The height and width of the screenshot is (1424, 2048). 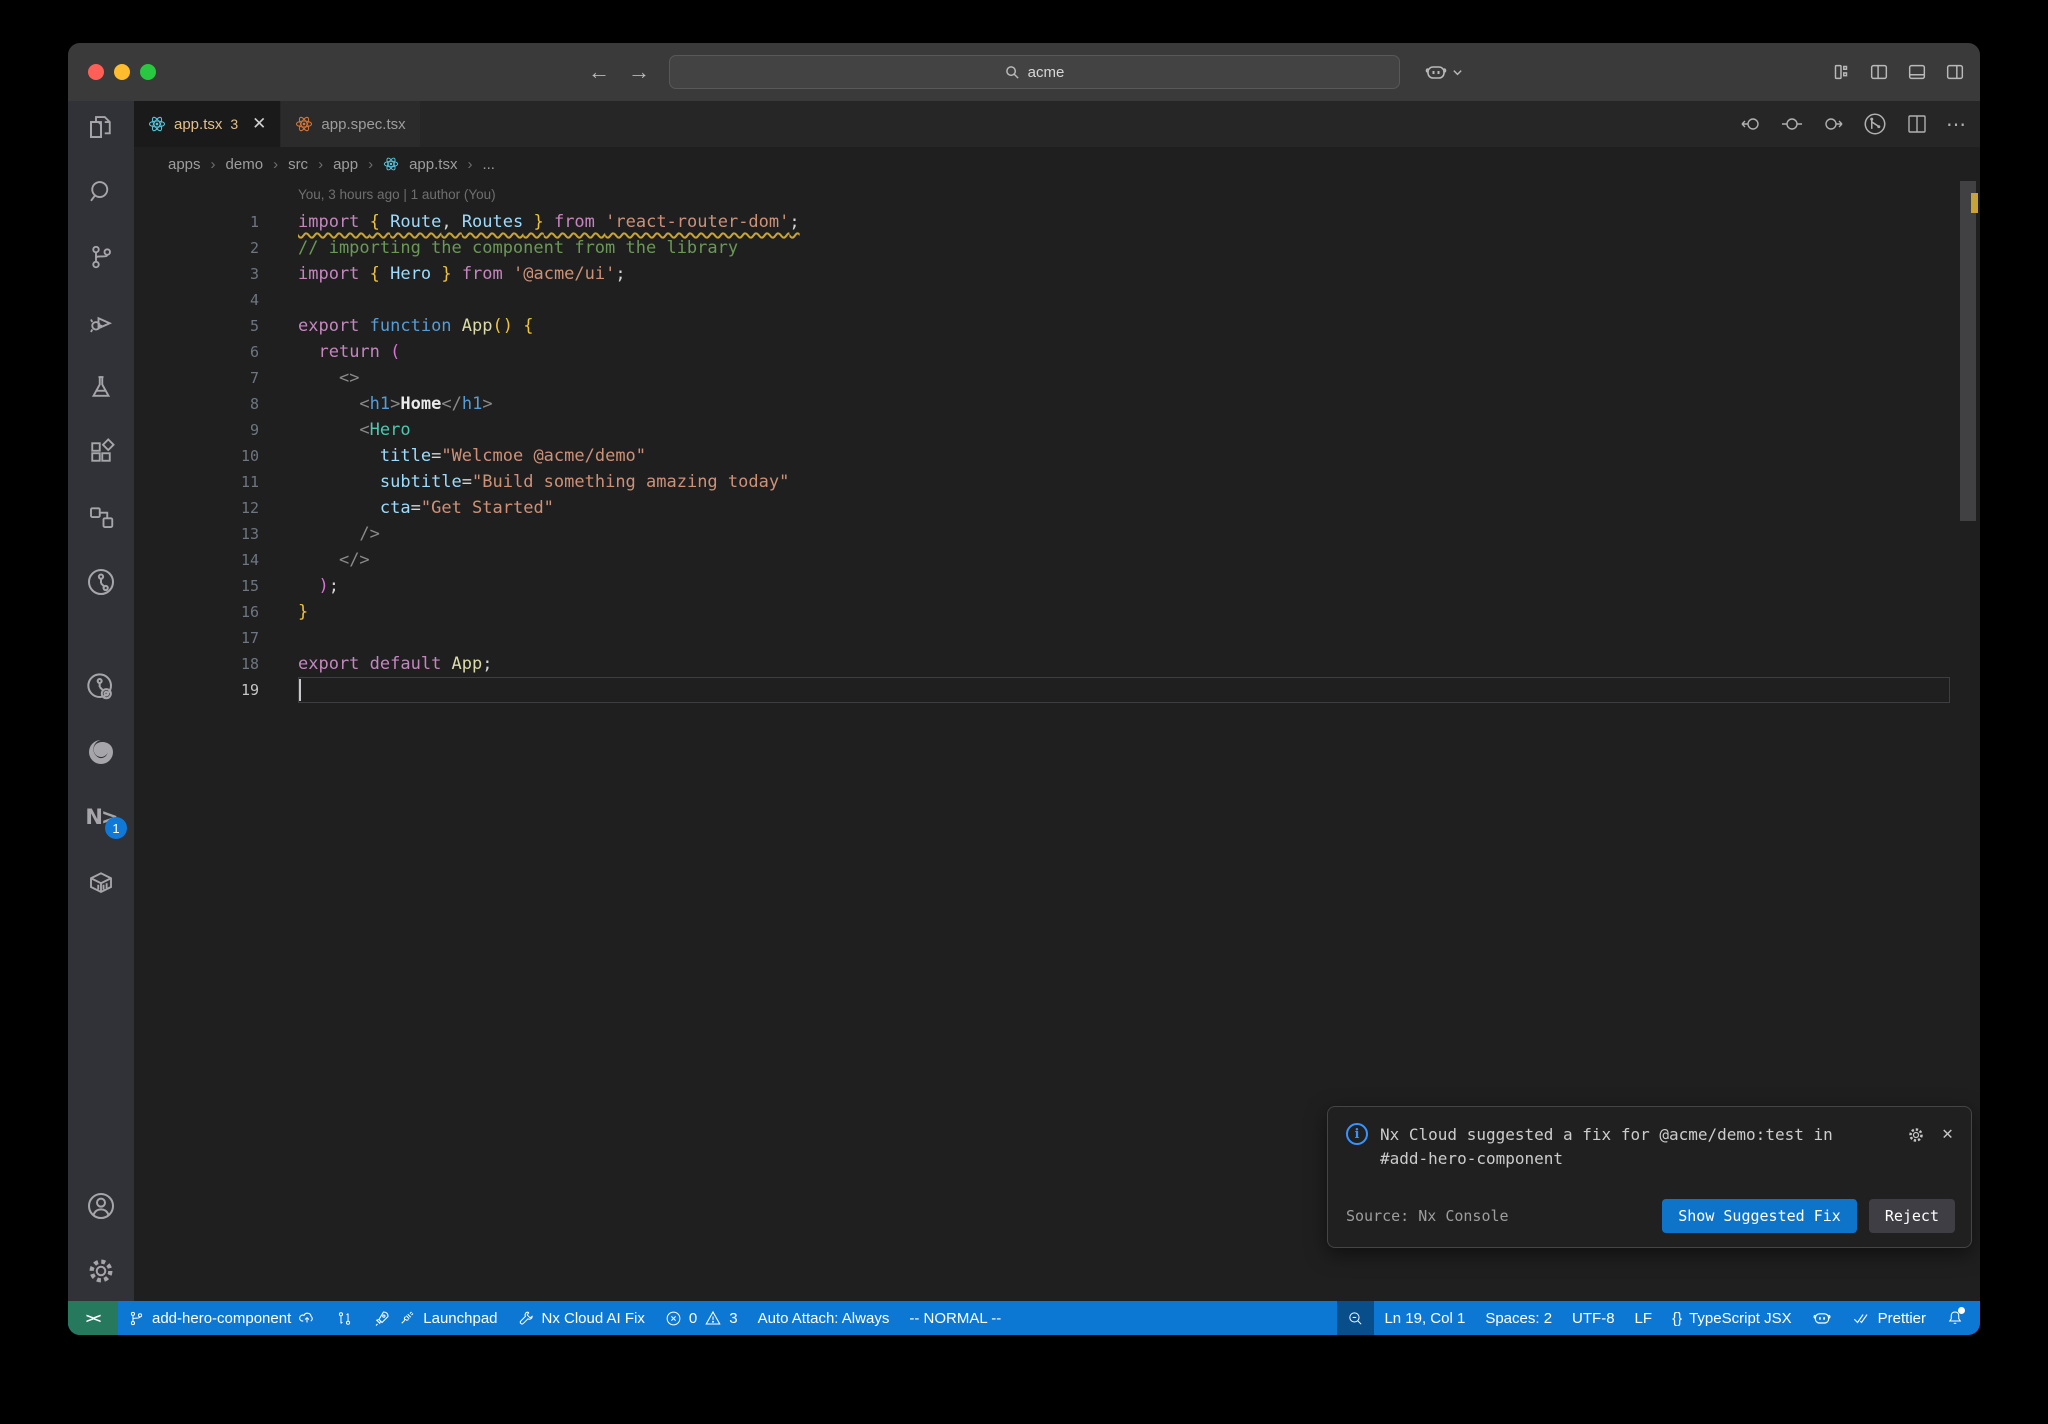 What do you see at coordinates (1045, 378) in the screenshot?
I see `code-line: 7 <>` at bounding box center [1045, 378].